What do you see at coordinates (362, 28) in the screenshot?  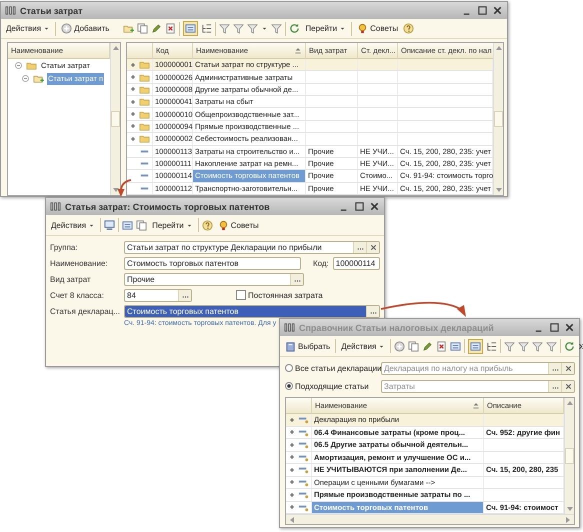 I see `bulb-icon` at bounding box center [362, 28].